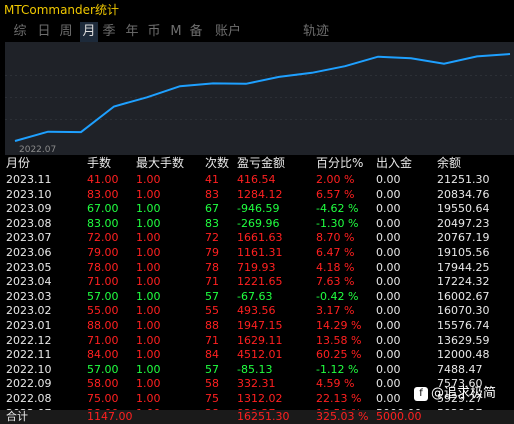  I want to click on cell-pct: 6.47 %, so click(335, 252).